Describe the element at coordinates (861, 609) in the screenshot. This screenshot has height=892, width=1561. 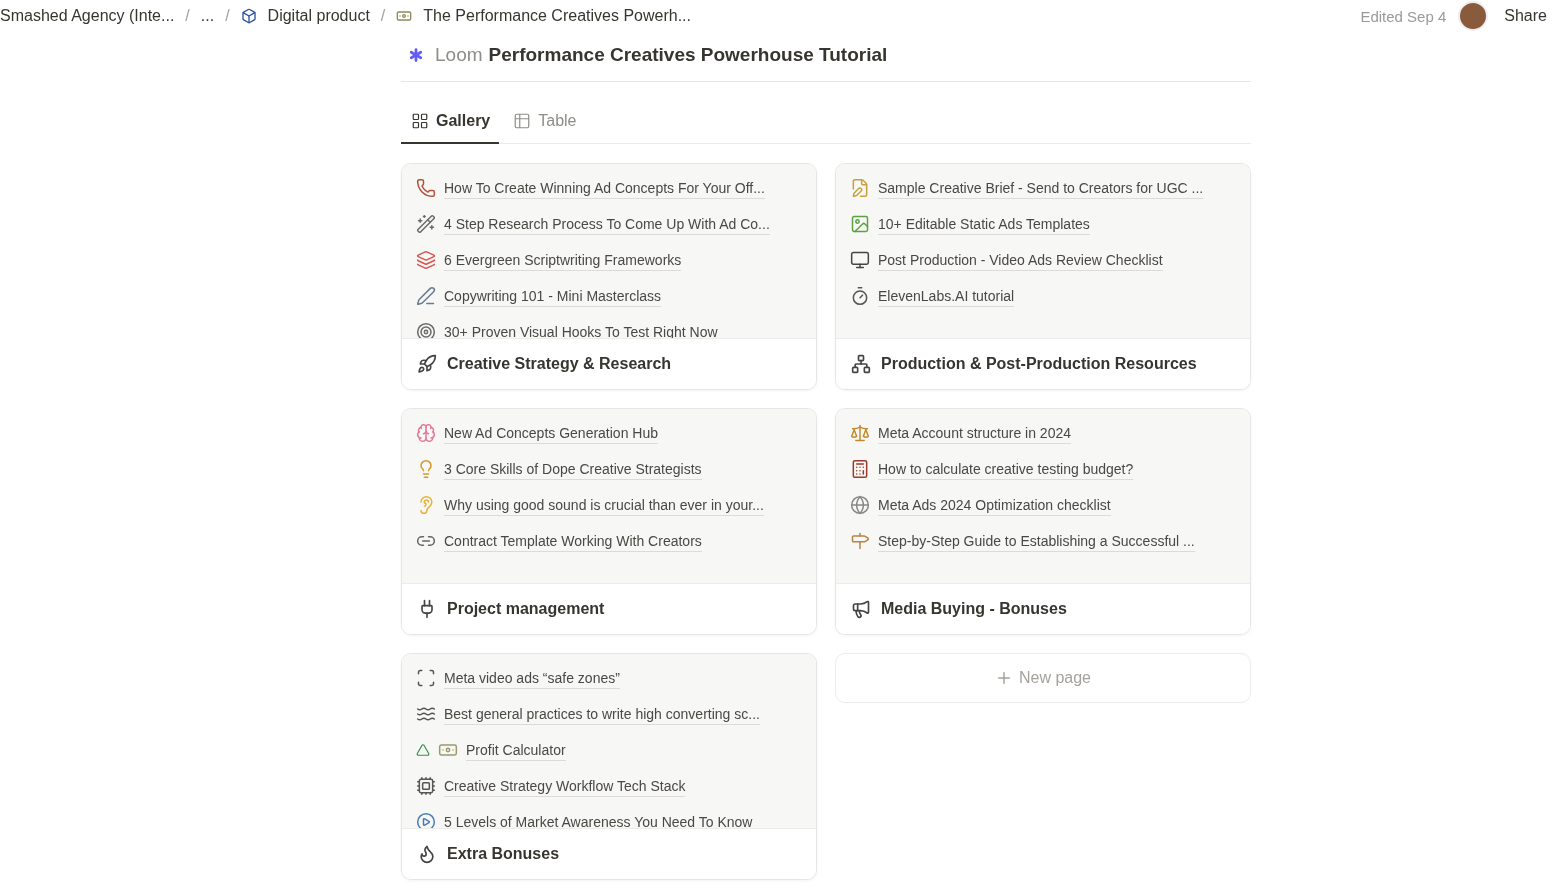
I see `megaphone-icon` at that location.